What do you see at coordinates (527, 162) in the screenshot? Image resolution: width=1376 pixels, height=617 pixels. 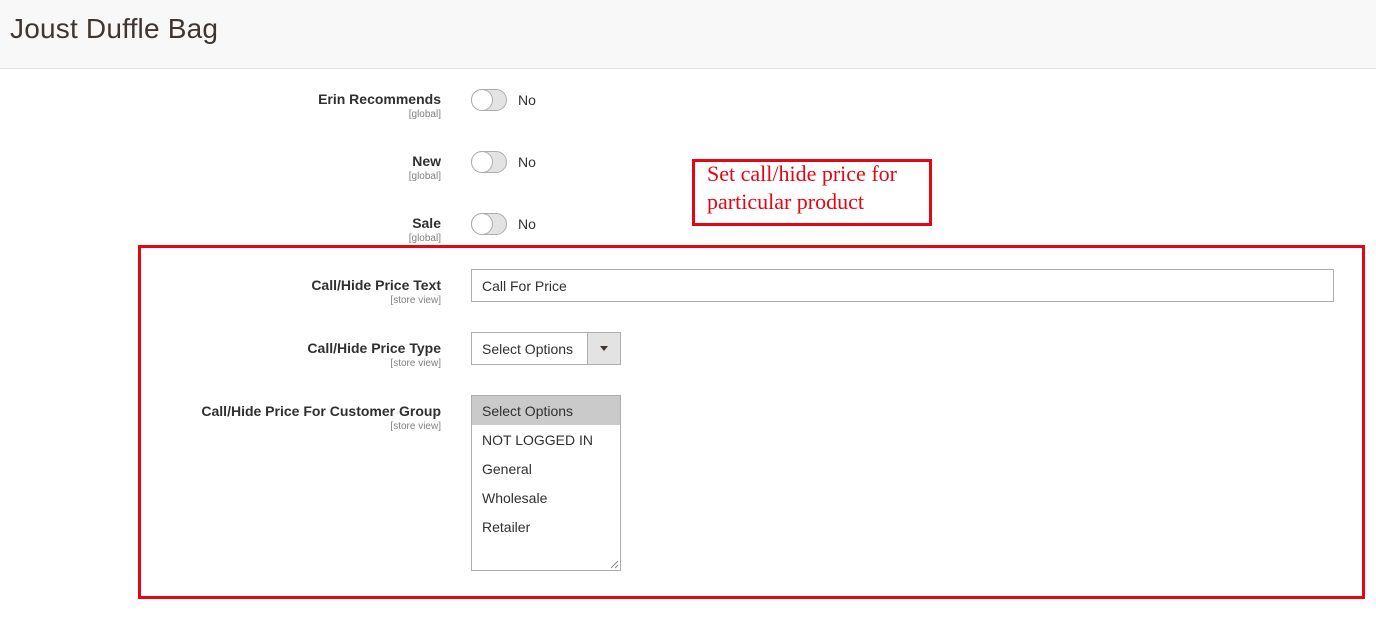 I see `new-value: No` at bounding box center [527, 162].